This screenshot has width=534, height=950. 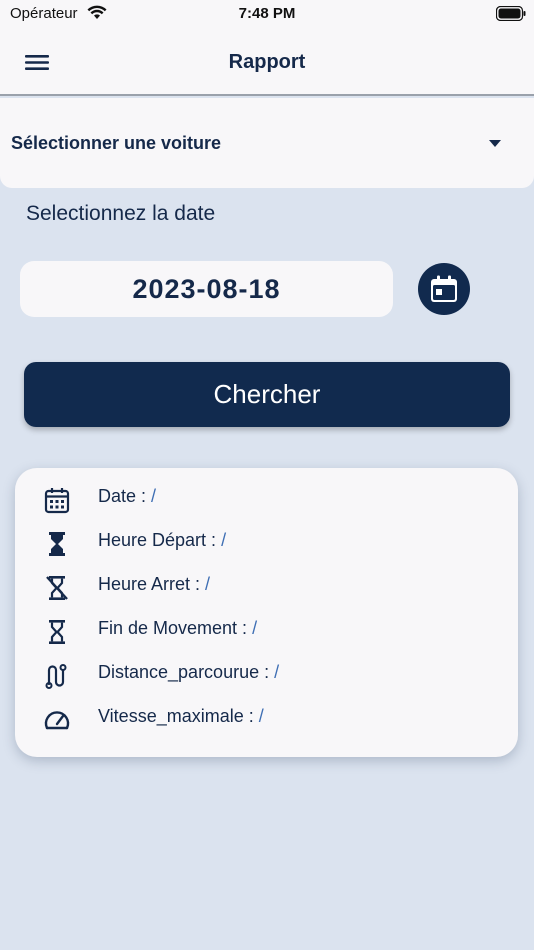 What do you see at coordinates (125, 496) in the screenshot?
I see `info-label-date: Date :` at bounding box center [125, 496].